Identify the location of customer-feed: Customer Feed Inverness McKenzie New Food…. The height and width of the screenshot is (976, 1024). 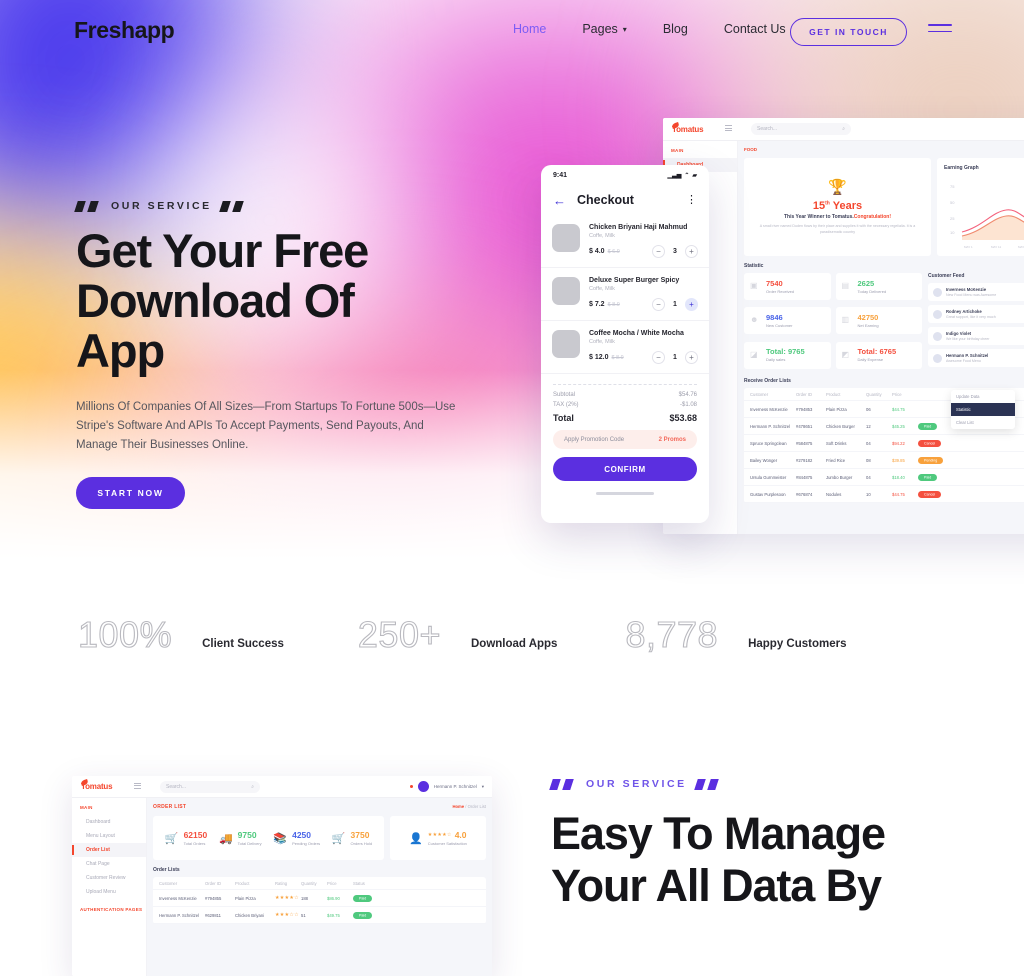
(976, 322).